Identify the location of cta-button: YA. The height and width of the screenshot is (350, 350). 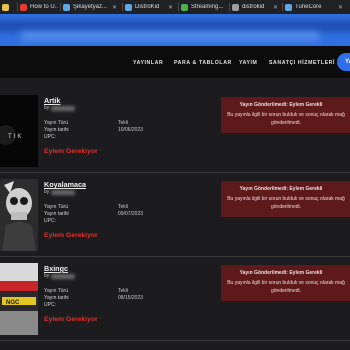
(343, 62).